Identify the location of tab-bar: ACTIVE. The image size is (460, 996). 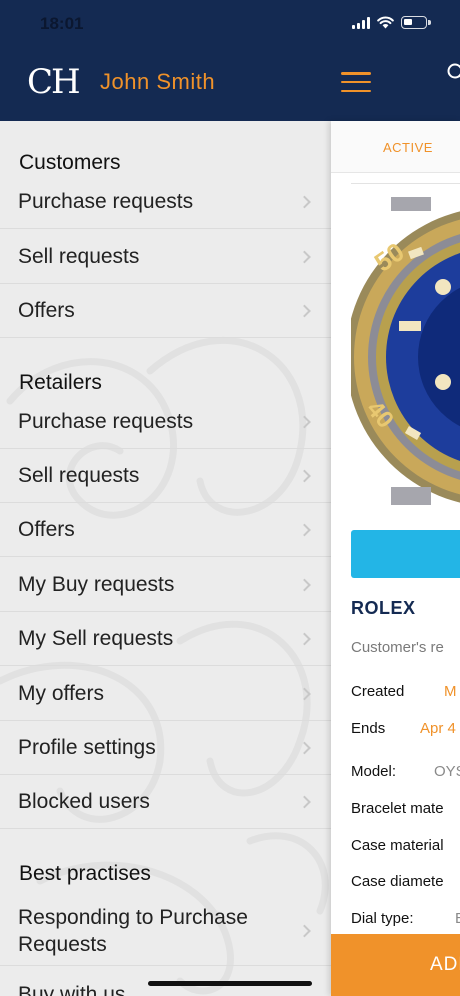
(395, 147).